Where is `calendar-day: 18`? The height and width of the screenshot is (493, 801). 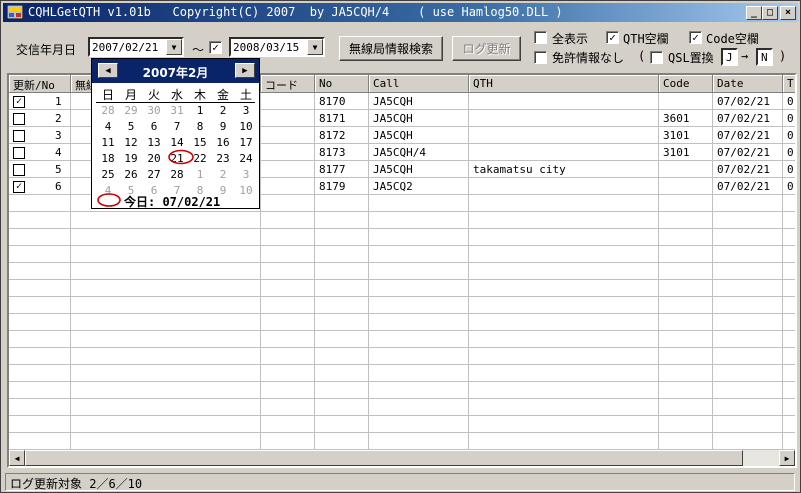 calendar-day: 18 is located at coordinates (108, 158).